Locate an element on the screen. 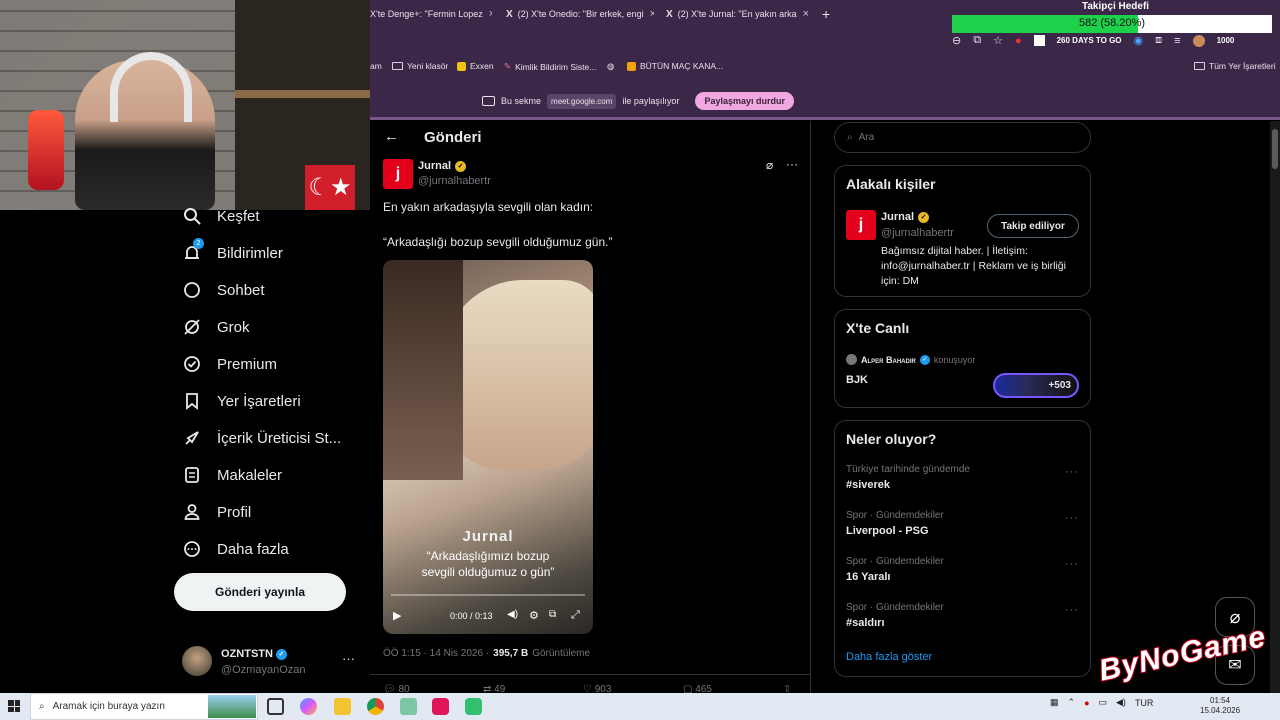  network-icon: ▭ is located at coordinates (1103, 702).